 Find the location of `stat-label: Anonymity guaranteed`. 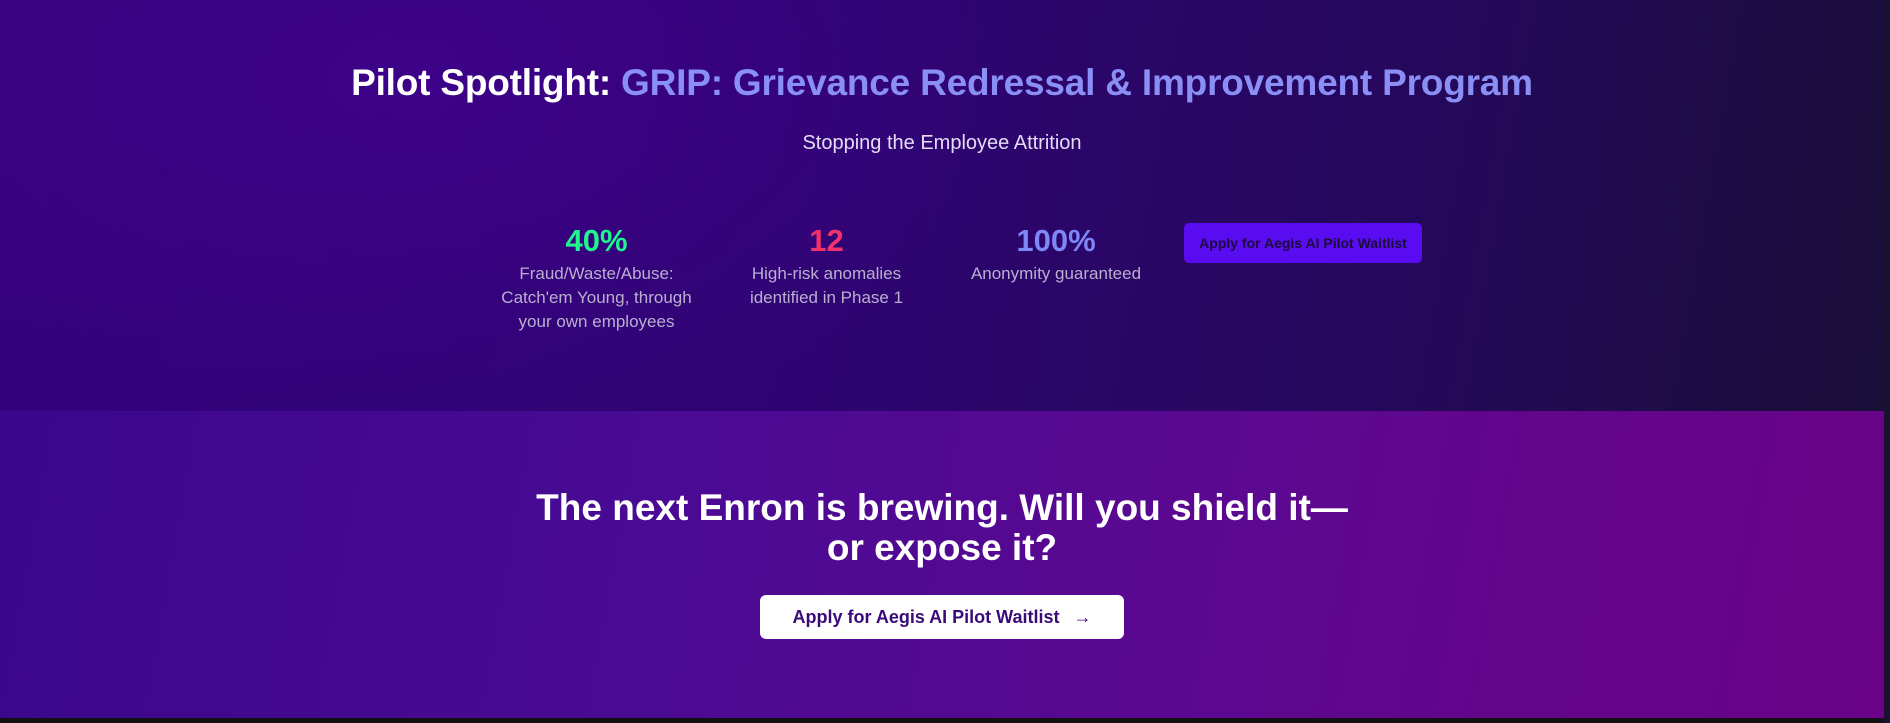

stat-label: Anonymity guaranteed is located at coordinates (1056, 273).